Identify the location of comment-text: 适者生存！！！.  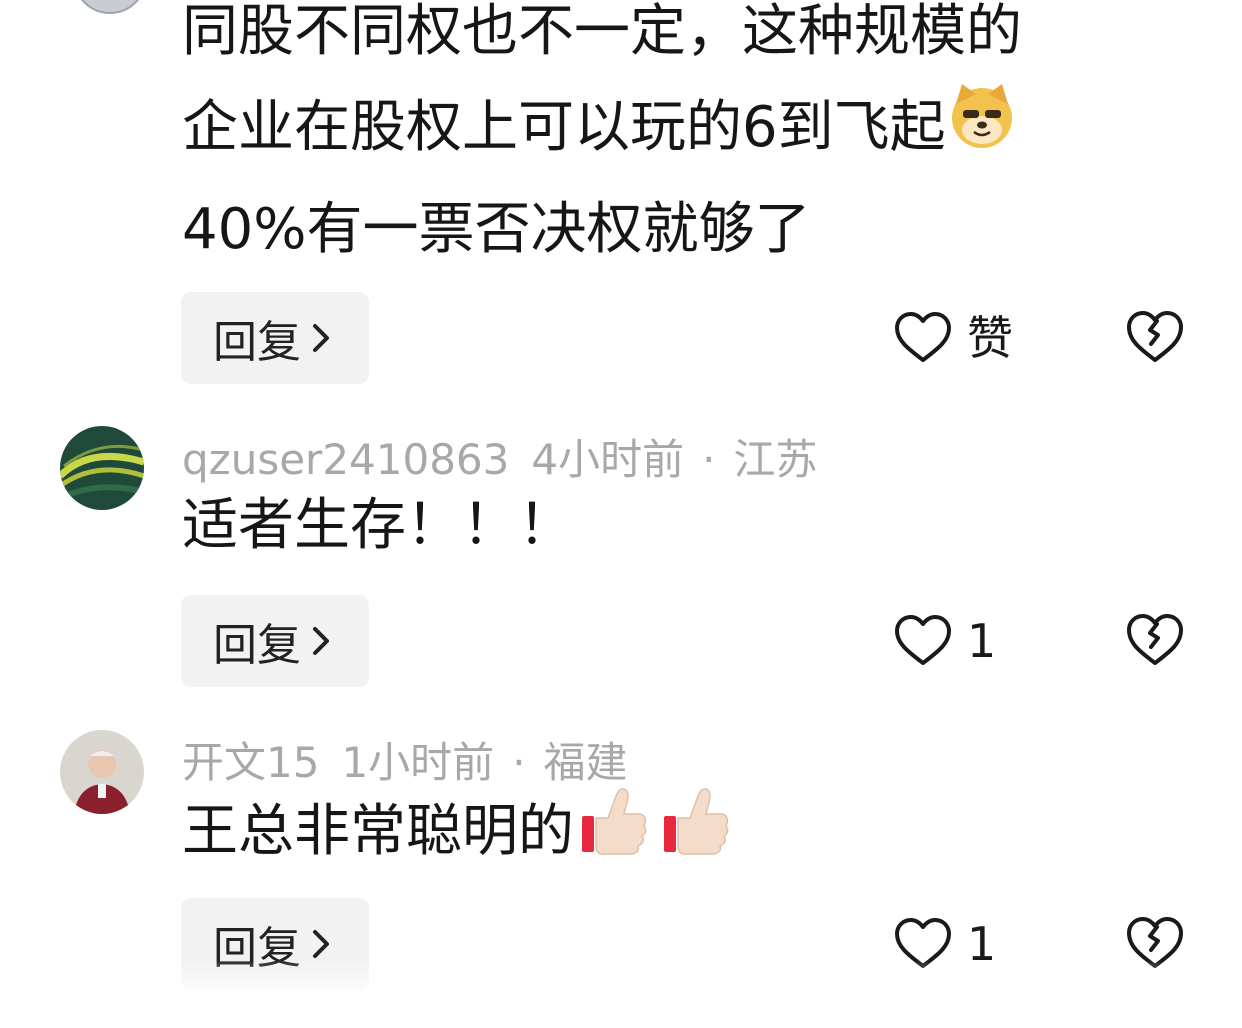
(682, 526).